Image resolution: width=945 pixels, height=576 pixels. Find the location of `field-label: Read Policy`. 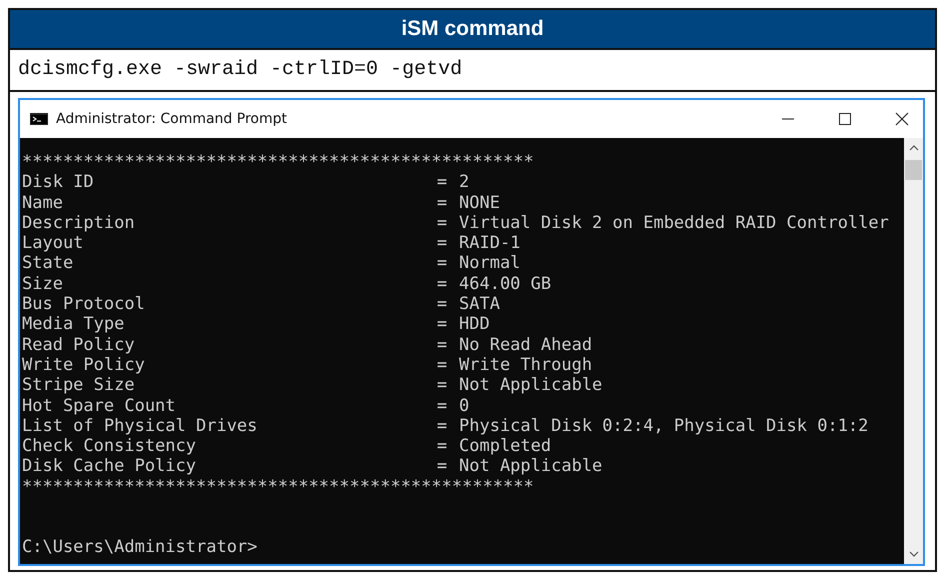

field-label: Read Policy is located at coordinates (79, 344).